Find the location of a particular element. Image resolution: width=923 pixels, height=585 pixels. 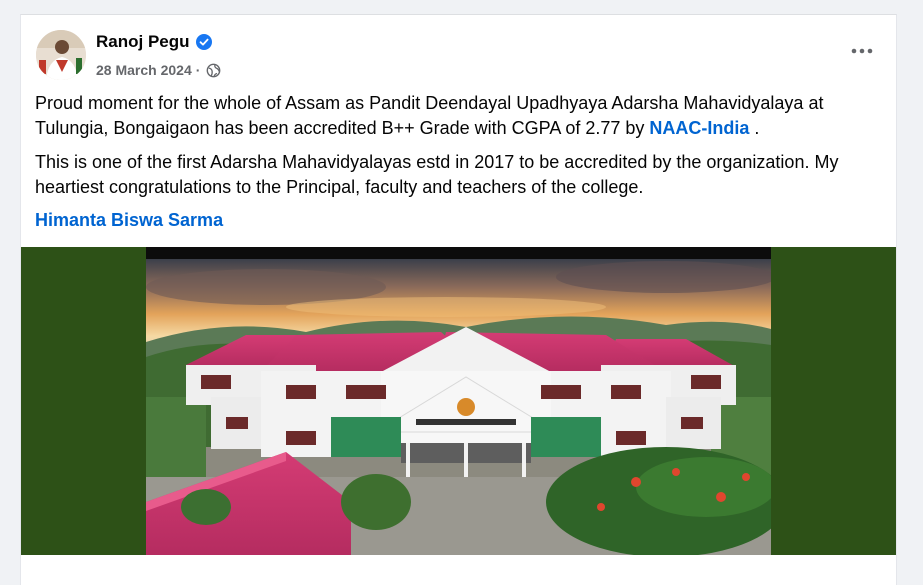

avatar is located at coordinates (61, 55).